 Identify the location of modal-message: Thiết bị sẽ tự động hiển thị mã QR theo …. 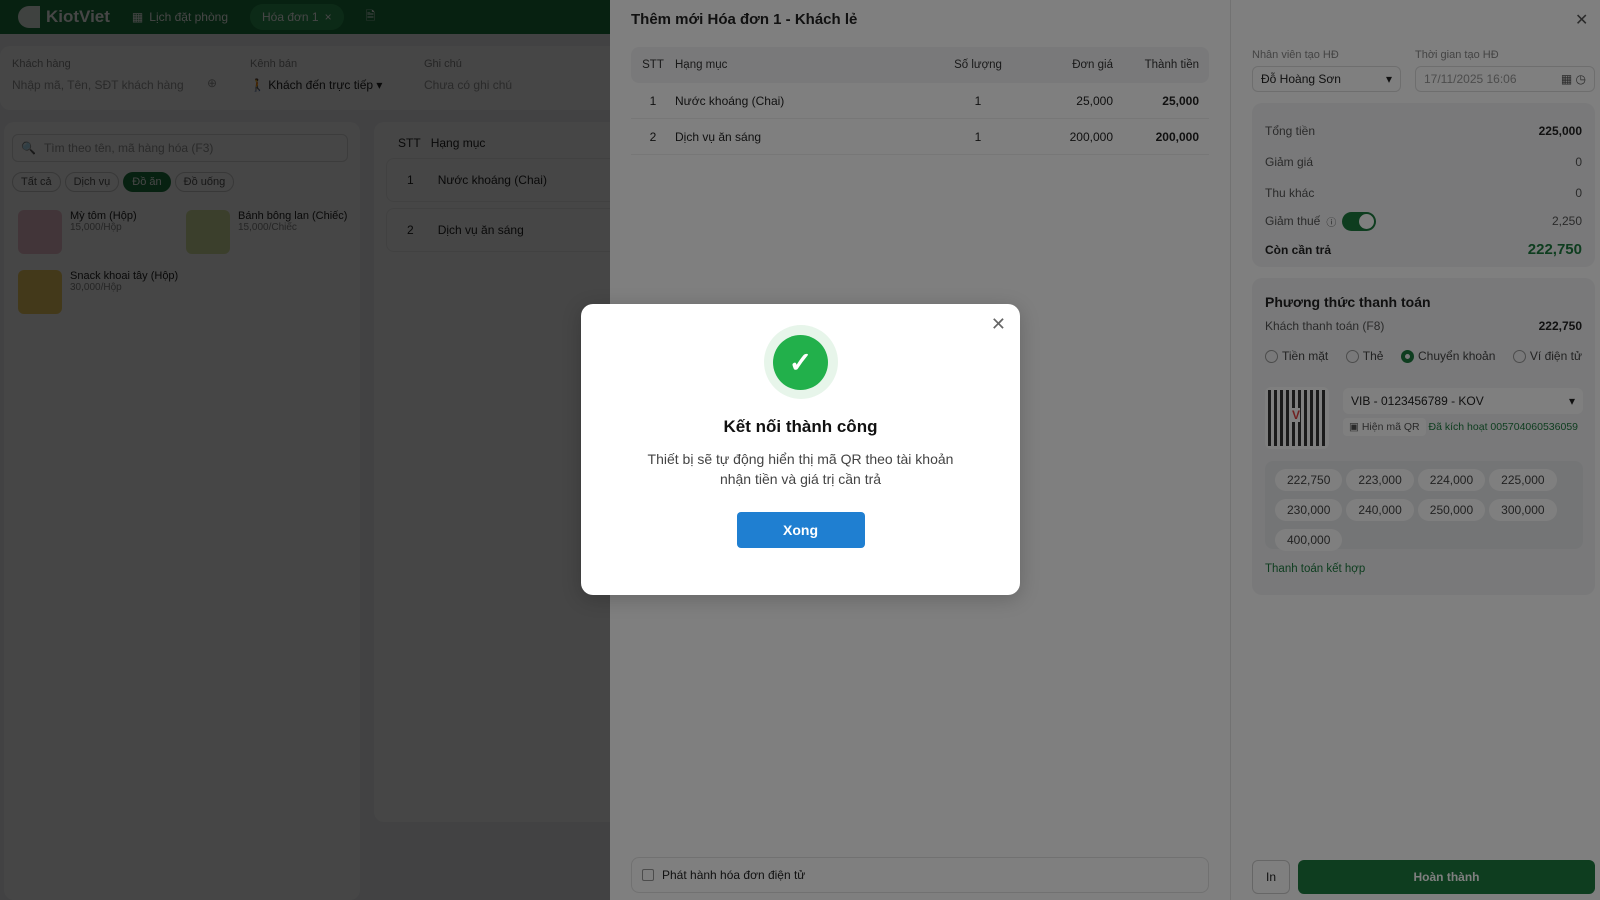
(800, 469).